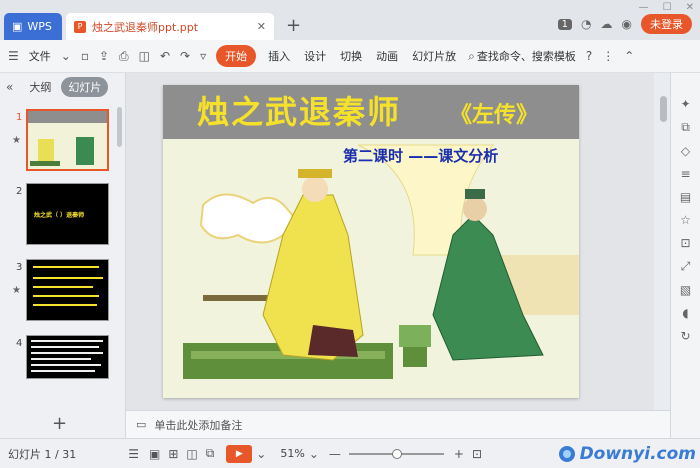  What do you see at coordinates (198, 425) in the screenshot?
I see `notes-placeholder: 单击此处添加备注` at bounding box center [198, 425].